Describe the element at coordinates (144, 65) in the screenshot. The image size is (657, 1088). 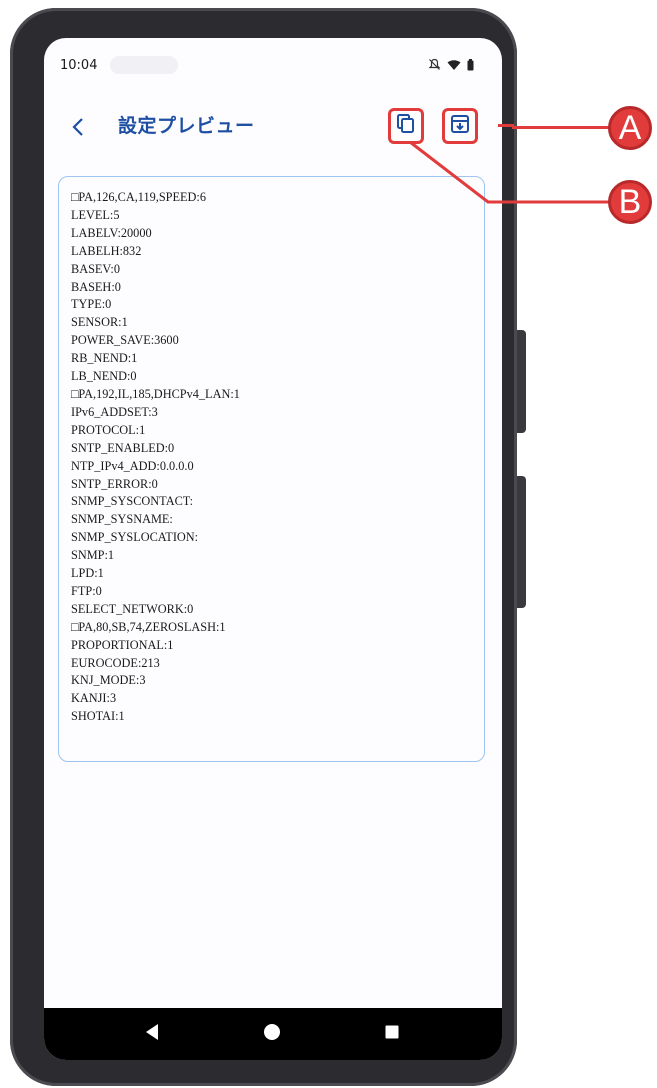
I see `status-notification-blur` at that location.